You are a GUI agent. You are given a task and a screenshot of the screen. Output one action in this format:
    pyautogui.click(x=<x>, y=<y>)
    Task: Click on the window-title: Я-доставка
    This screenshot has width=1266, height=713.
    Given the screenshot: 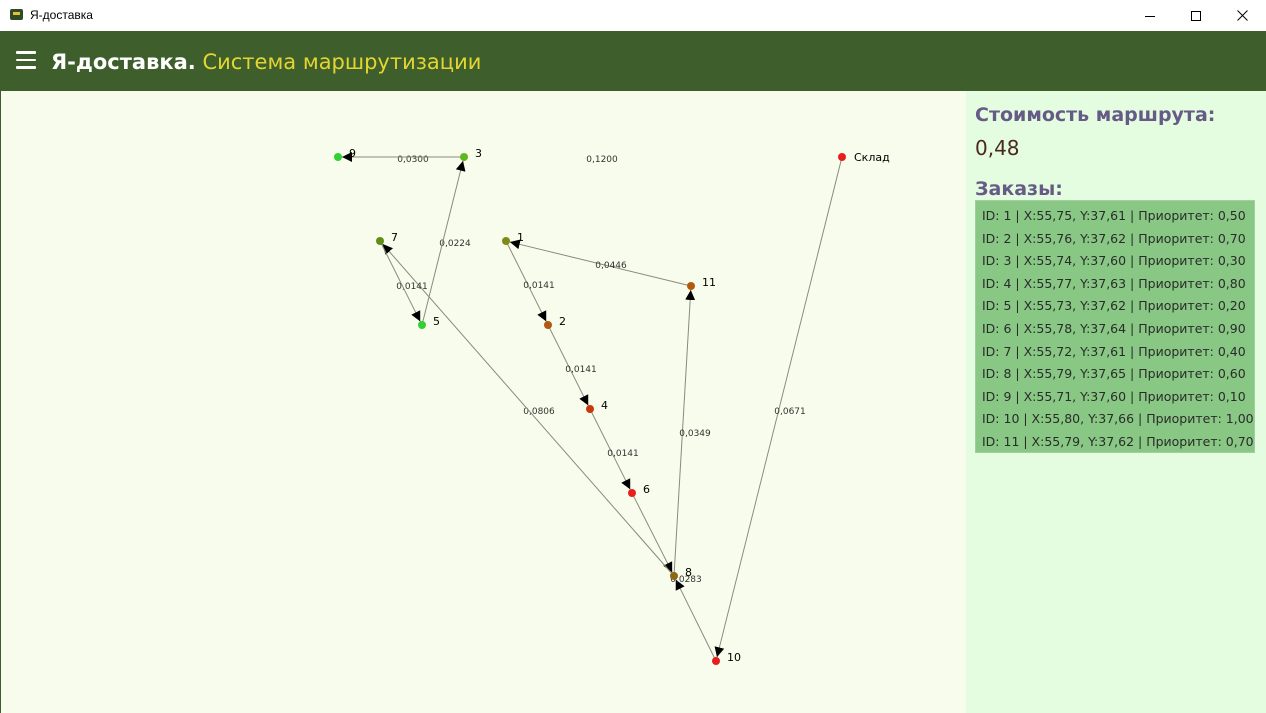 What is the action you would take?
    pyautogui.click(x=61, y=15)
    